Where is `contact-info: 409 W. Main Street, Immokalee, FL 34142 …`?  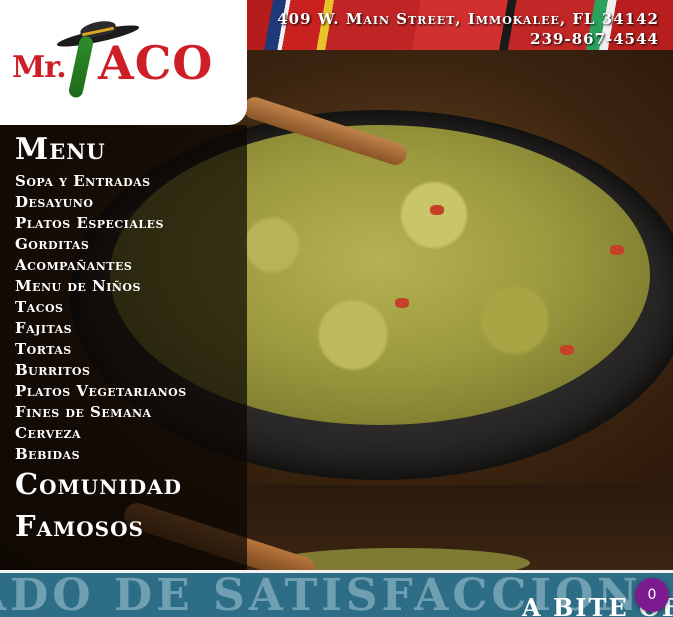 contact-info: 409 W. Main Street, Immokalee, FL 34142 … is located at coordinates (468, 29).